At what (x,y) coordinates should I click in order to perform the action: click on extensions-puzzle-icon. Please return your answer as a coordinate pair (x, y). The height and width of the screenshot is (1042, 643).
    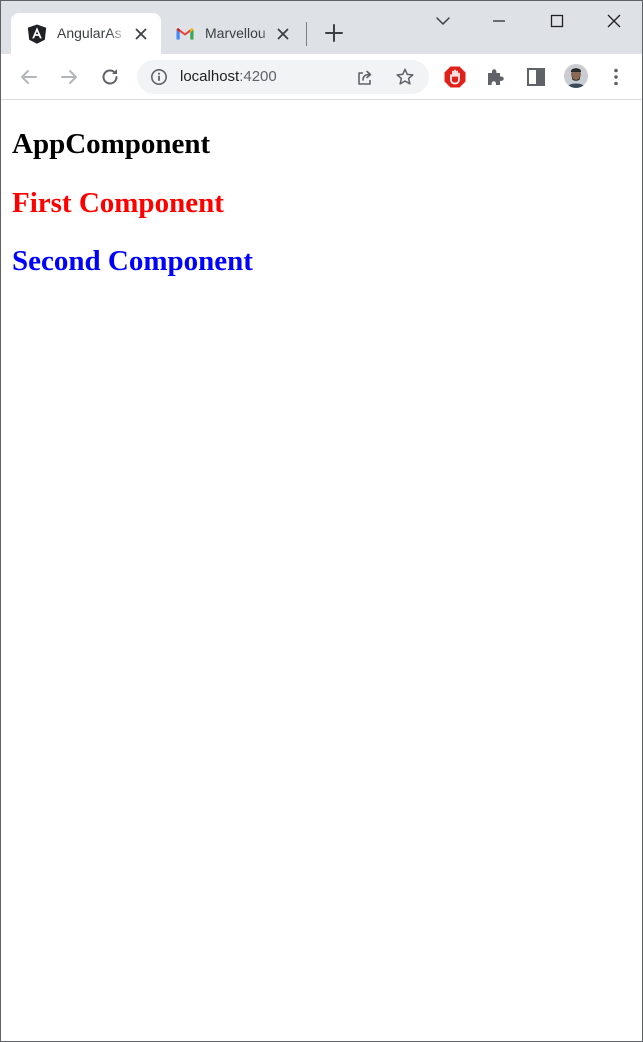
    Looking at the image, I should click on (496, 77).